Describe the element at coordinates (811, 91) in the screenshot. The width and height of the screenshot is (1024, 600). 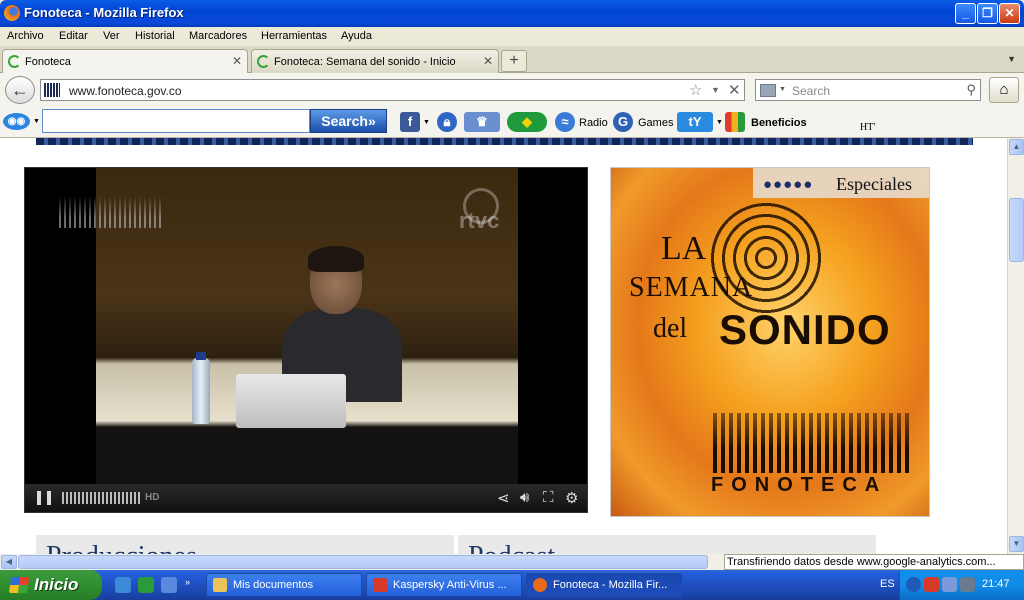
I see `search-placeholder: Search` at that location.